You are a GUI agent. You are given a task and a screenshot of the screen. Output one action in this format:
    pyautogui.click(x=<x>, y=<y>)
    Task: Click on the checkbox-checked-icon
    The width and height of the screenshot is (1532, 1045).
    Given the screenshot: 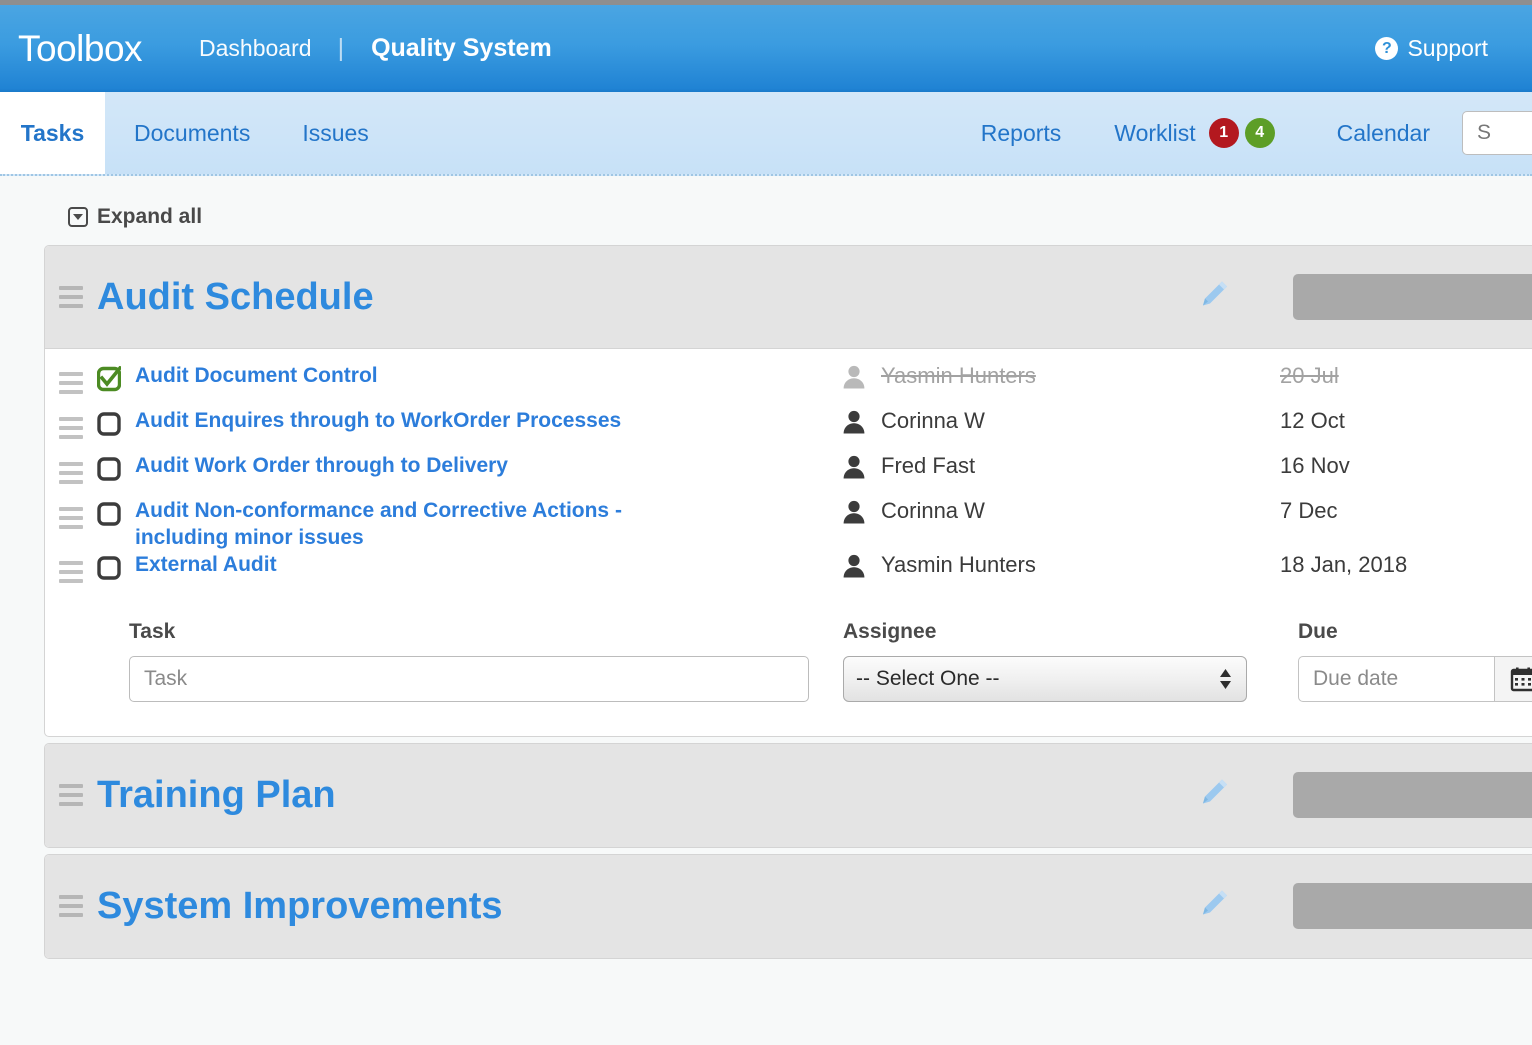 What is the action you would take?
    pyautogui.click(x=109, y=378)
    